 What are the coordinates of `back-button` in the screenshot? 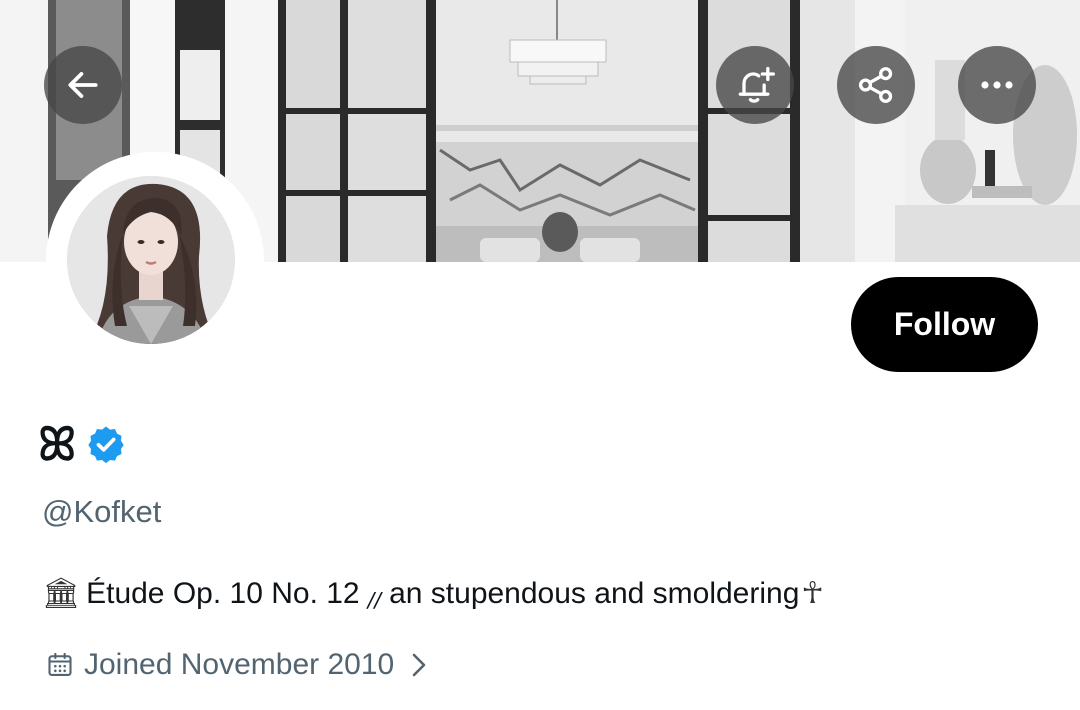 It's located at (83, 85).